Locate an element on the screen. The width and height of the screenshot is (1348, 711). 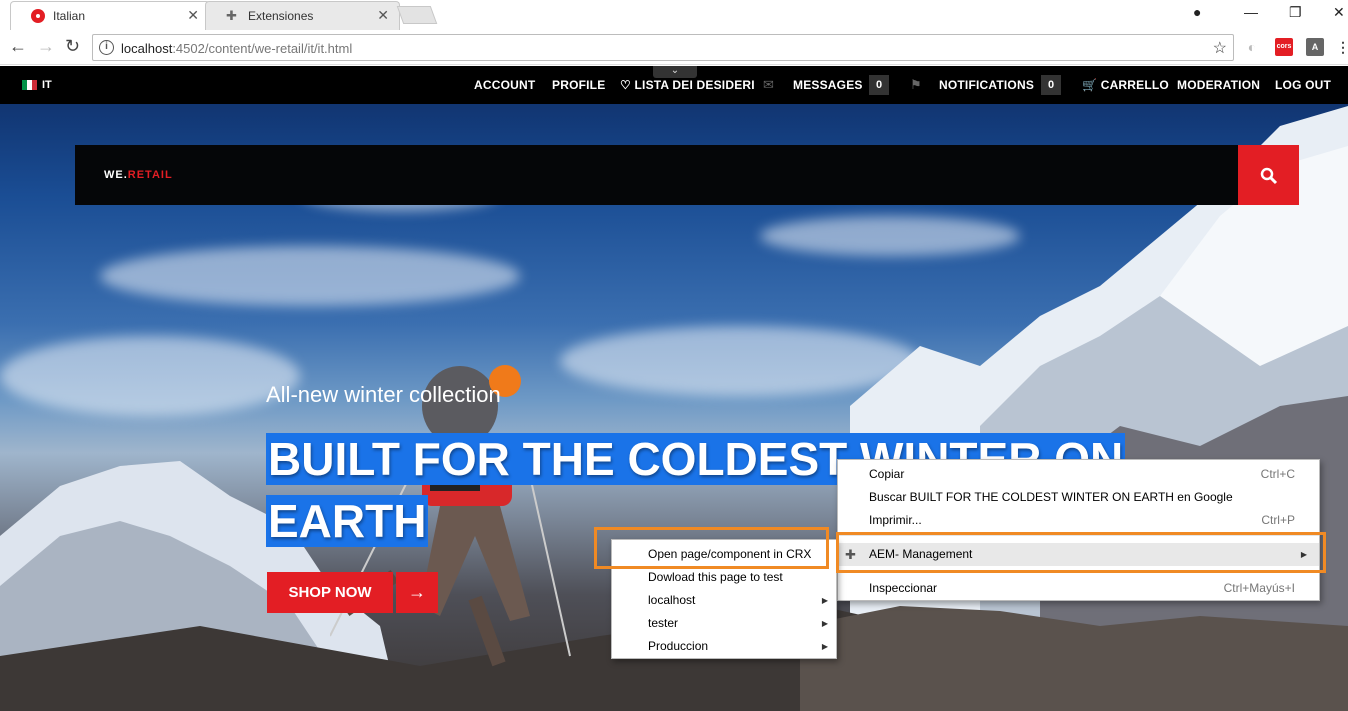
menu-item-inspect: Inspeccionar Ctrl+Mayús+I is located at coordinates (1078, 588).